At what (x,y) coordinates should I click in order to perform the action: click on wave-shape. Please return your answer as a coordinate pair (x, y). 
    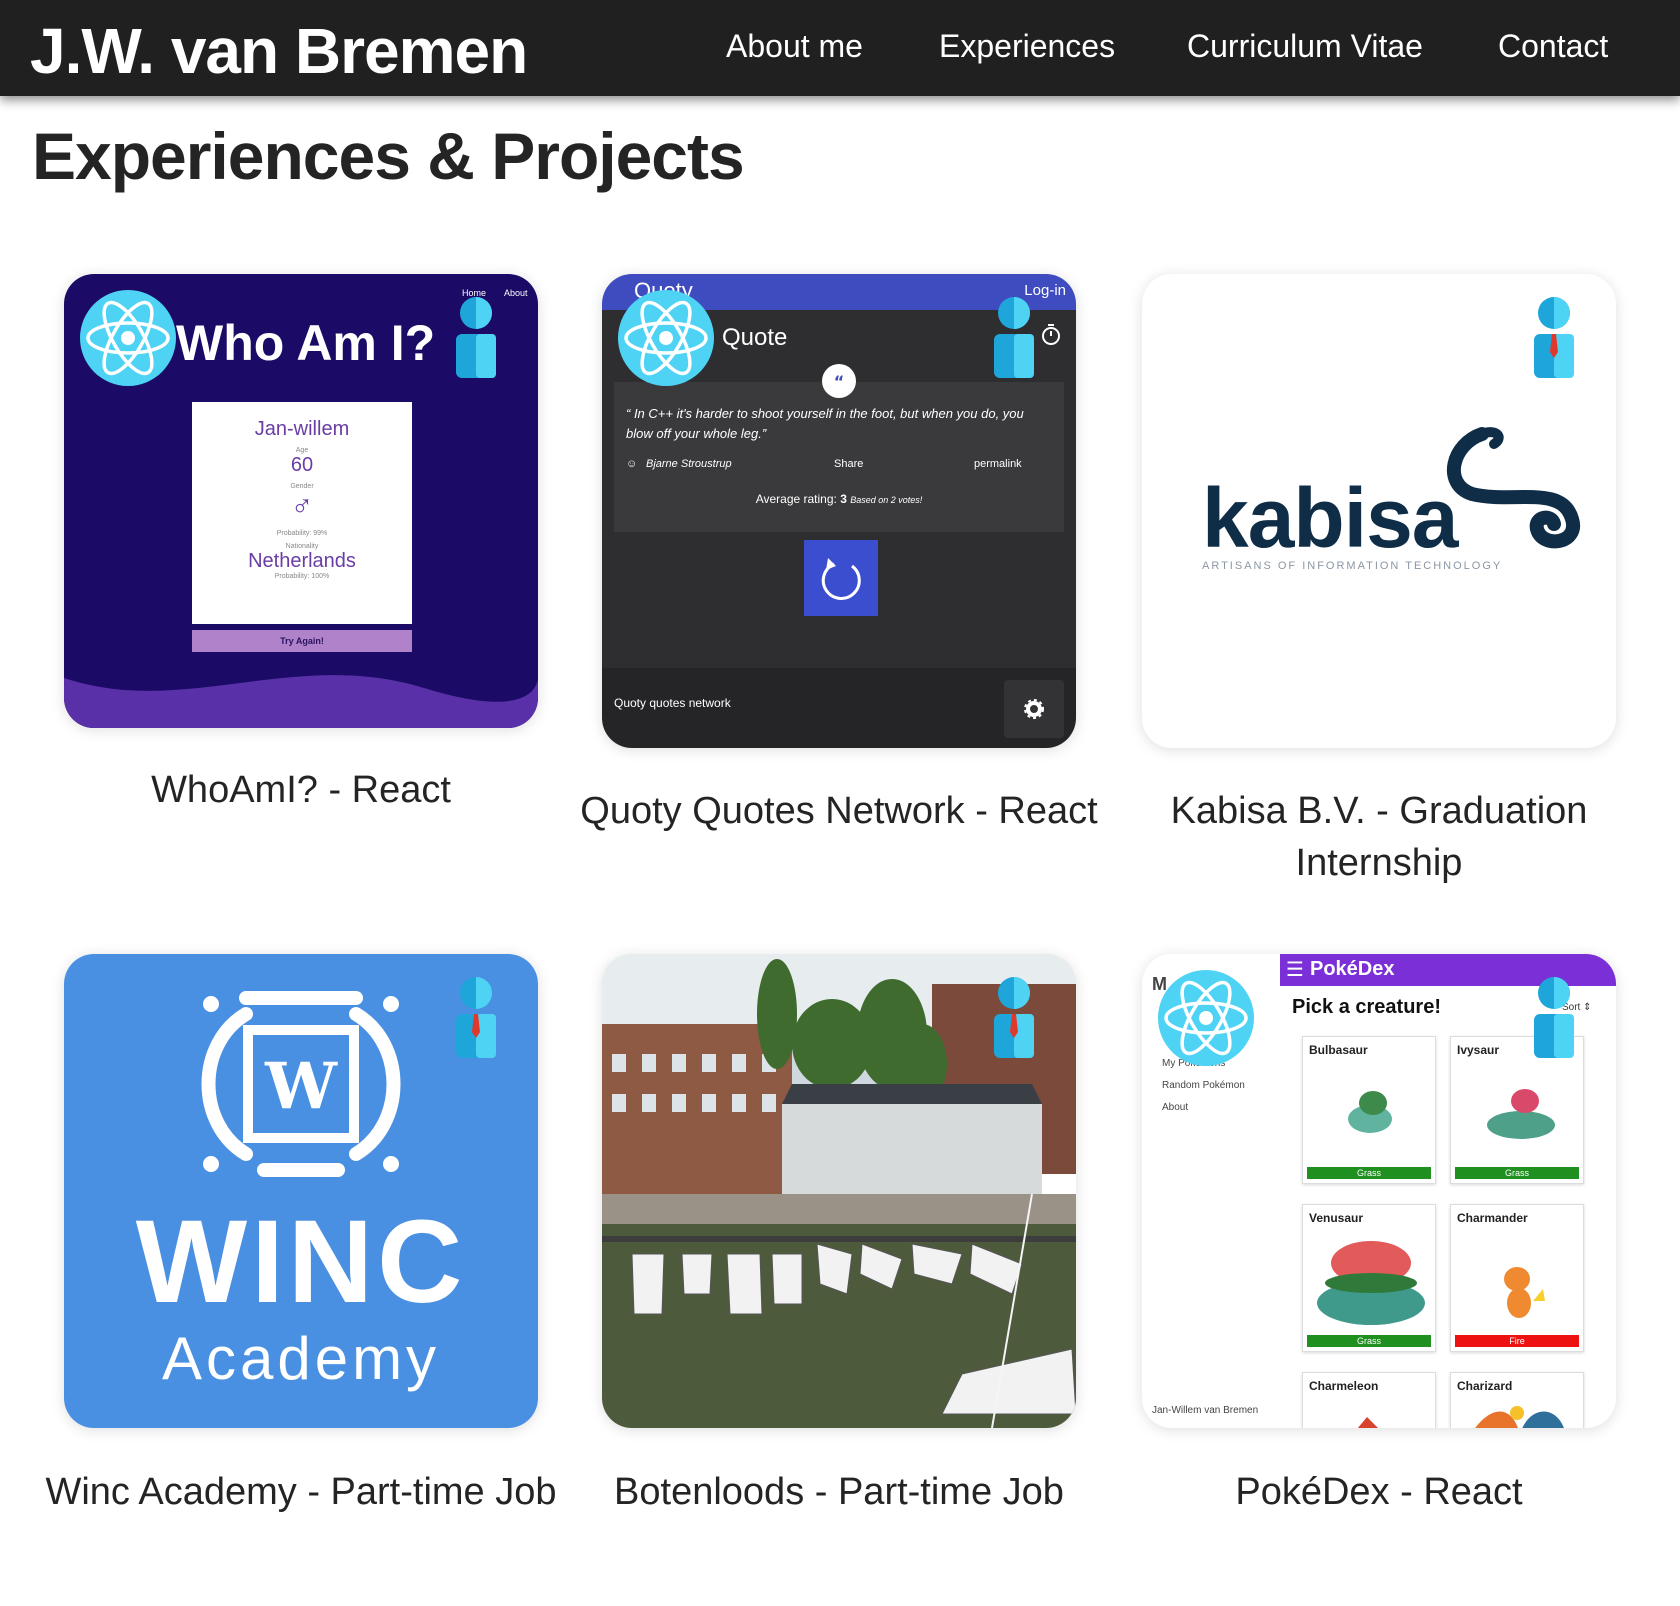
    Looking at the image, I should click on (301, 698).